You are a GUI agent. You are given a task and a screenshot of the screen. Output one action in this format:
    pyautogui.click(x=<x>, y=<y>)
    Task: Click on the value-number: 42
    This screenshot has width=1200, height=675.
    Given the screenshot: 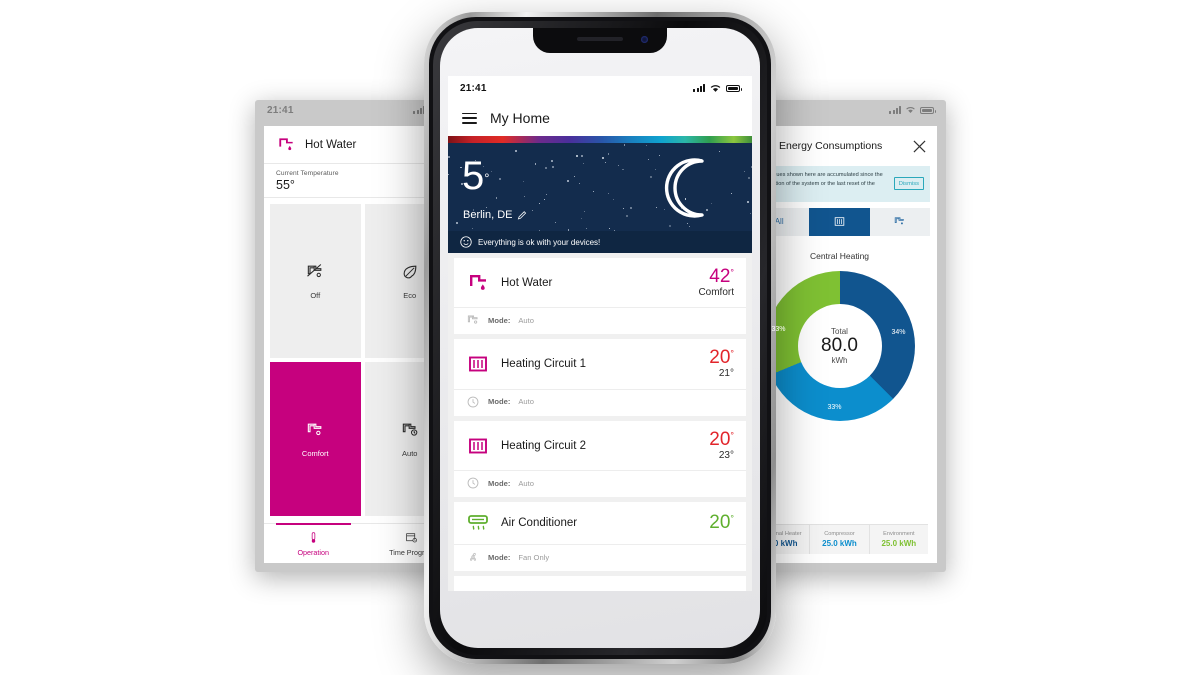 What is the action you would take?
    pyautogui.click(x=720, y=276)
    